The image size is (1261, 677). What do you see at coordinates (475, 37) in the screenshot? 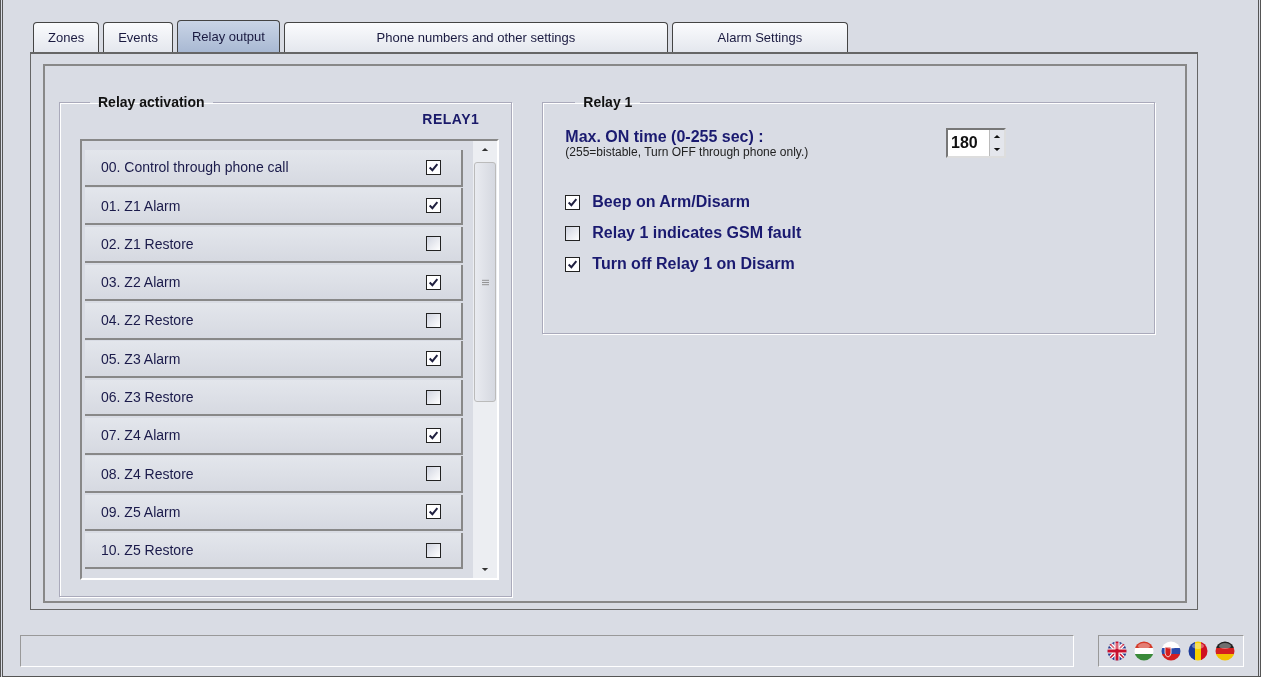
I see `tab: Phone numbers and other settings` at bounding box center [475, 37].